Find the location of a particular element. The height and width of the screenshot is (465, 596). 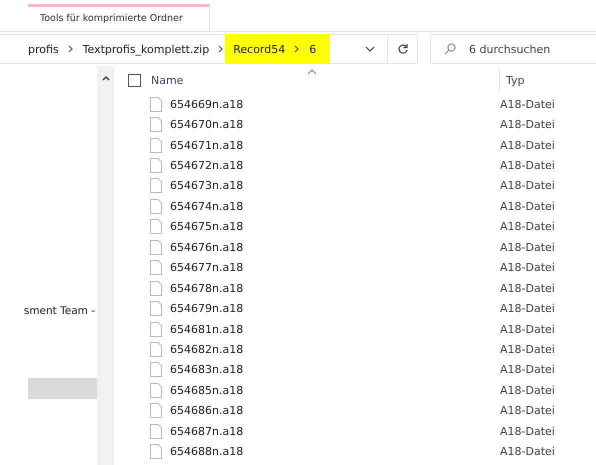

file-name: 654675n.a18 is located at coordinates (335, 227).